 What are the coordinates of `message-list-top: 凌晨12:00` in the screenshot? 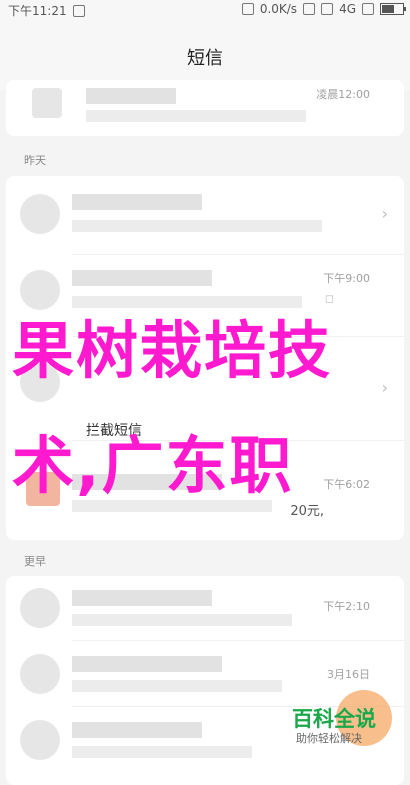 It's located at (205, 108).